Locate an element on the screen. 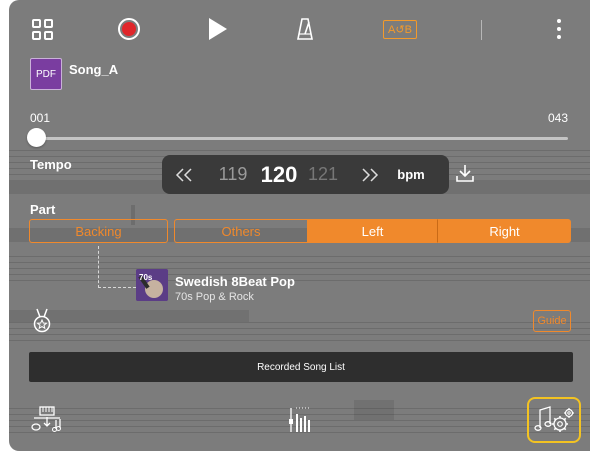 The image size is (590, 451). part-tabs: Backing Others Left Right is located at coordinates (300, 231).